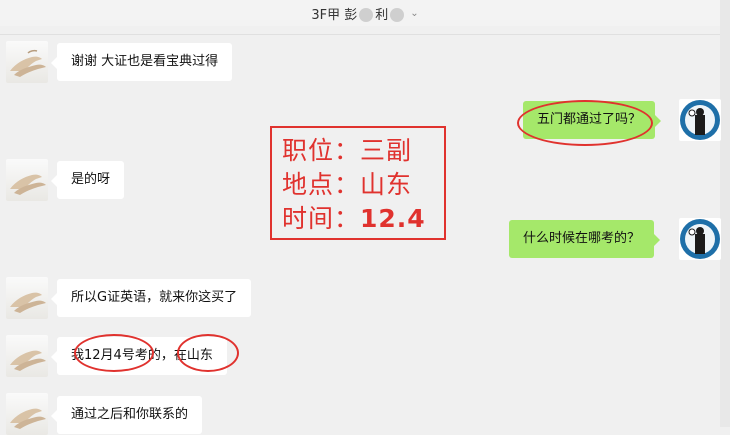 The image size is (730, 435). What do you see at coordinates (393, 218) in the screenshot?
I see `annotation-value: 12.4` at bounding box center [393, 218].